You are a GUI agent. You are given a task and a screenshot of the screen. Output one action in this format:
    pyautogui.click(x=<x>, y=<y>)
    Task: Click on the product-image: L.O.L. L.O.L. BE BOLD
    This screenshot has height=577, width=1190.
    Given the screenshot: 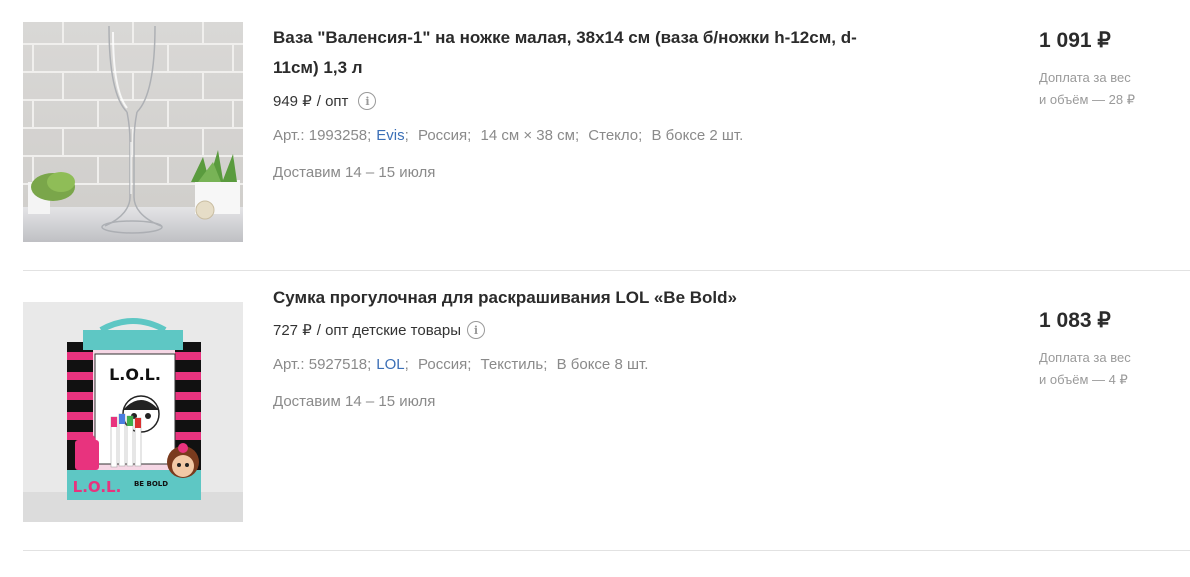 What is the action you would take?
    pyautogui.click(x=133, y=412)
    